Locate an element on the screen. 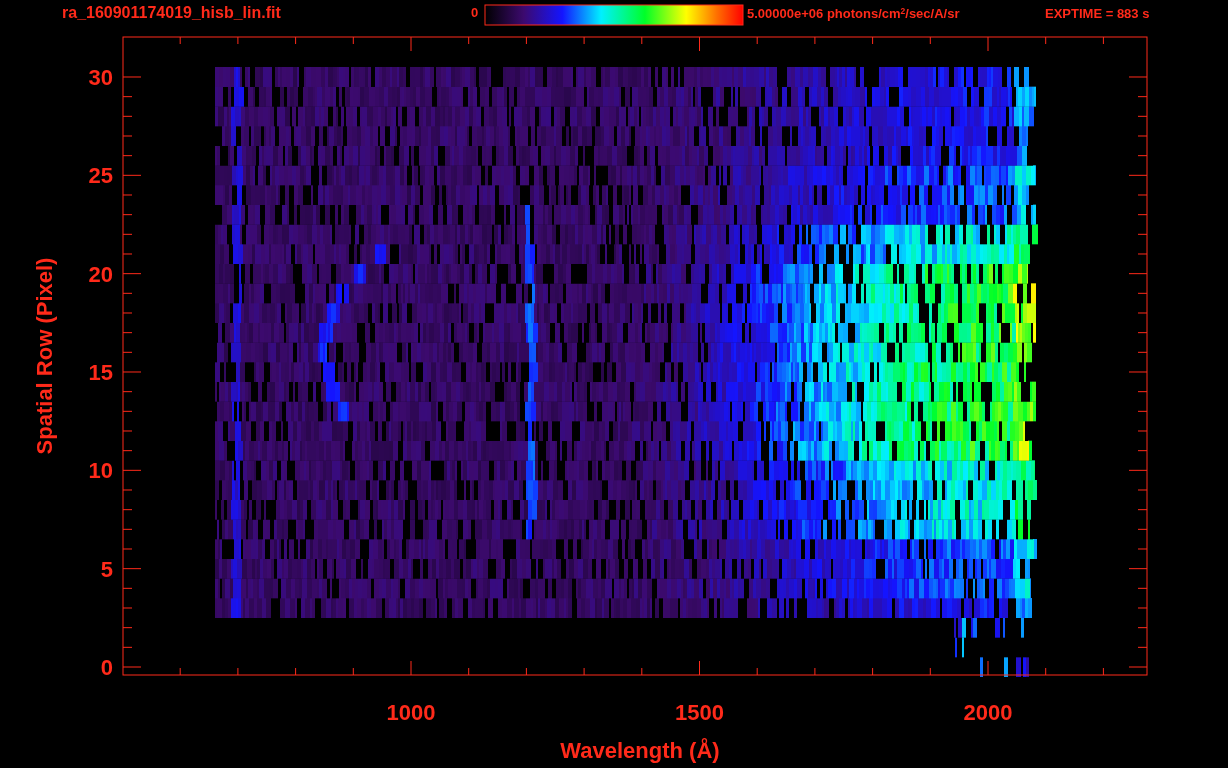 Image resolution: width=1228 pixels, height=768 pixels. exposure-time: EXPTIME = 883 s is located at coordinates (1097, 14).